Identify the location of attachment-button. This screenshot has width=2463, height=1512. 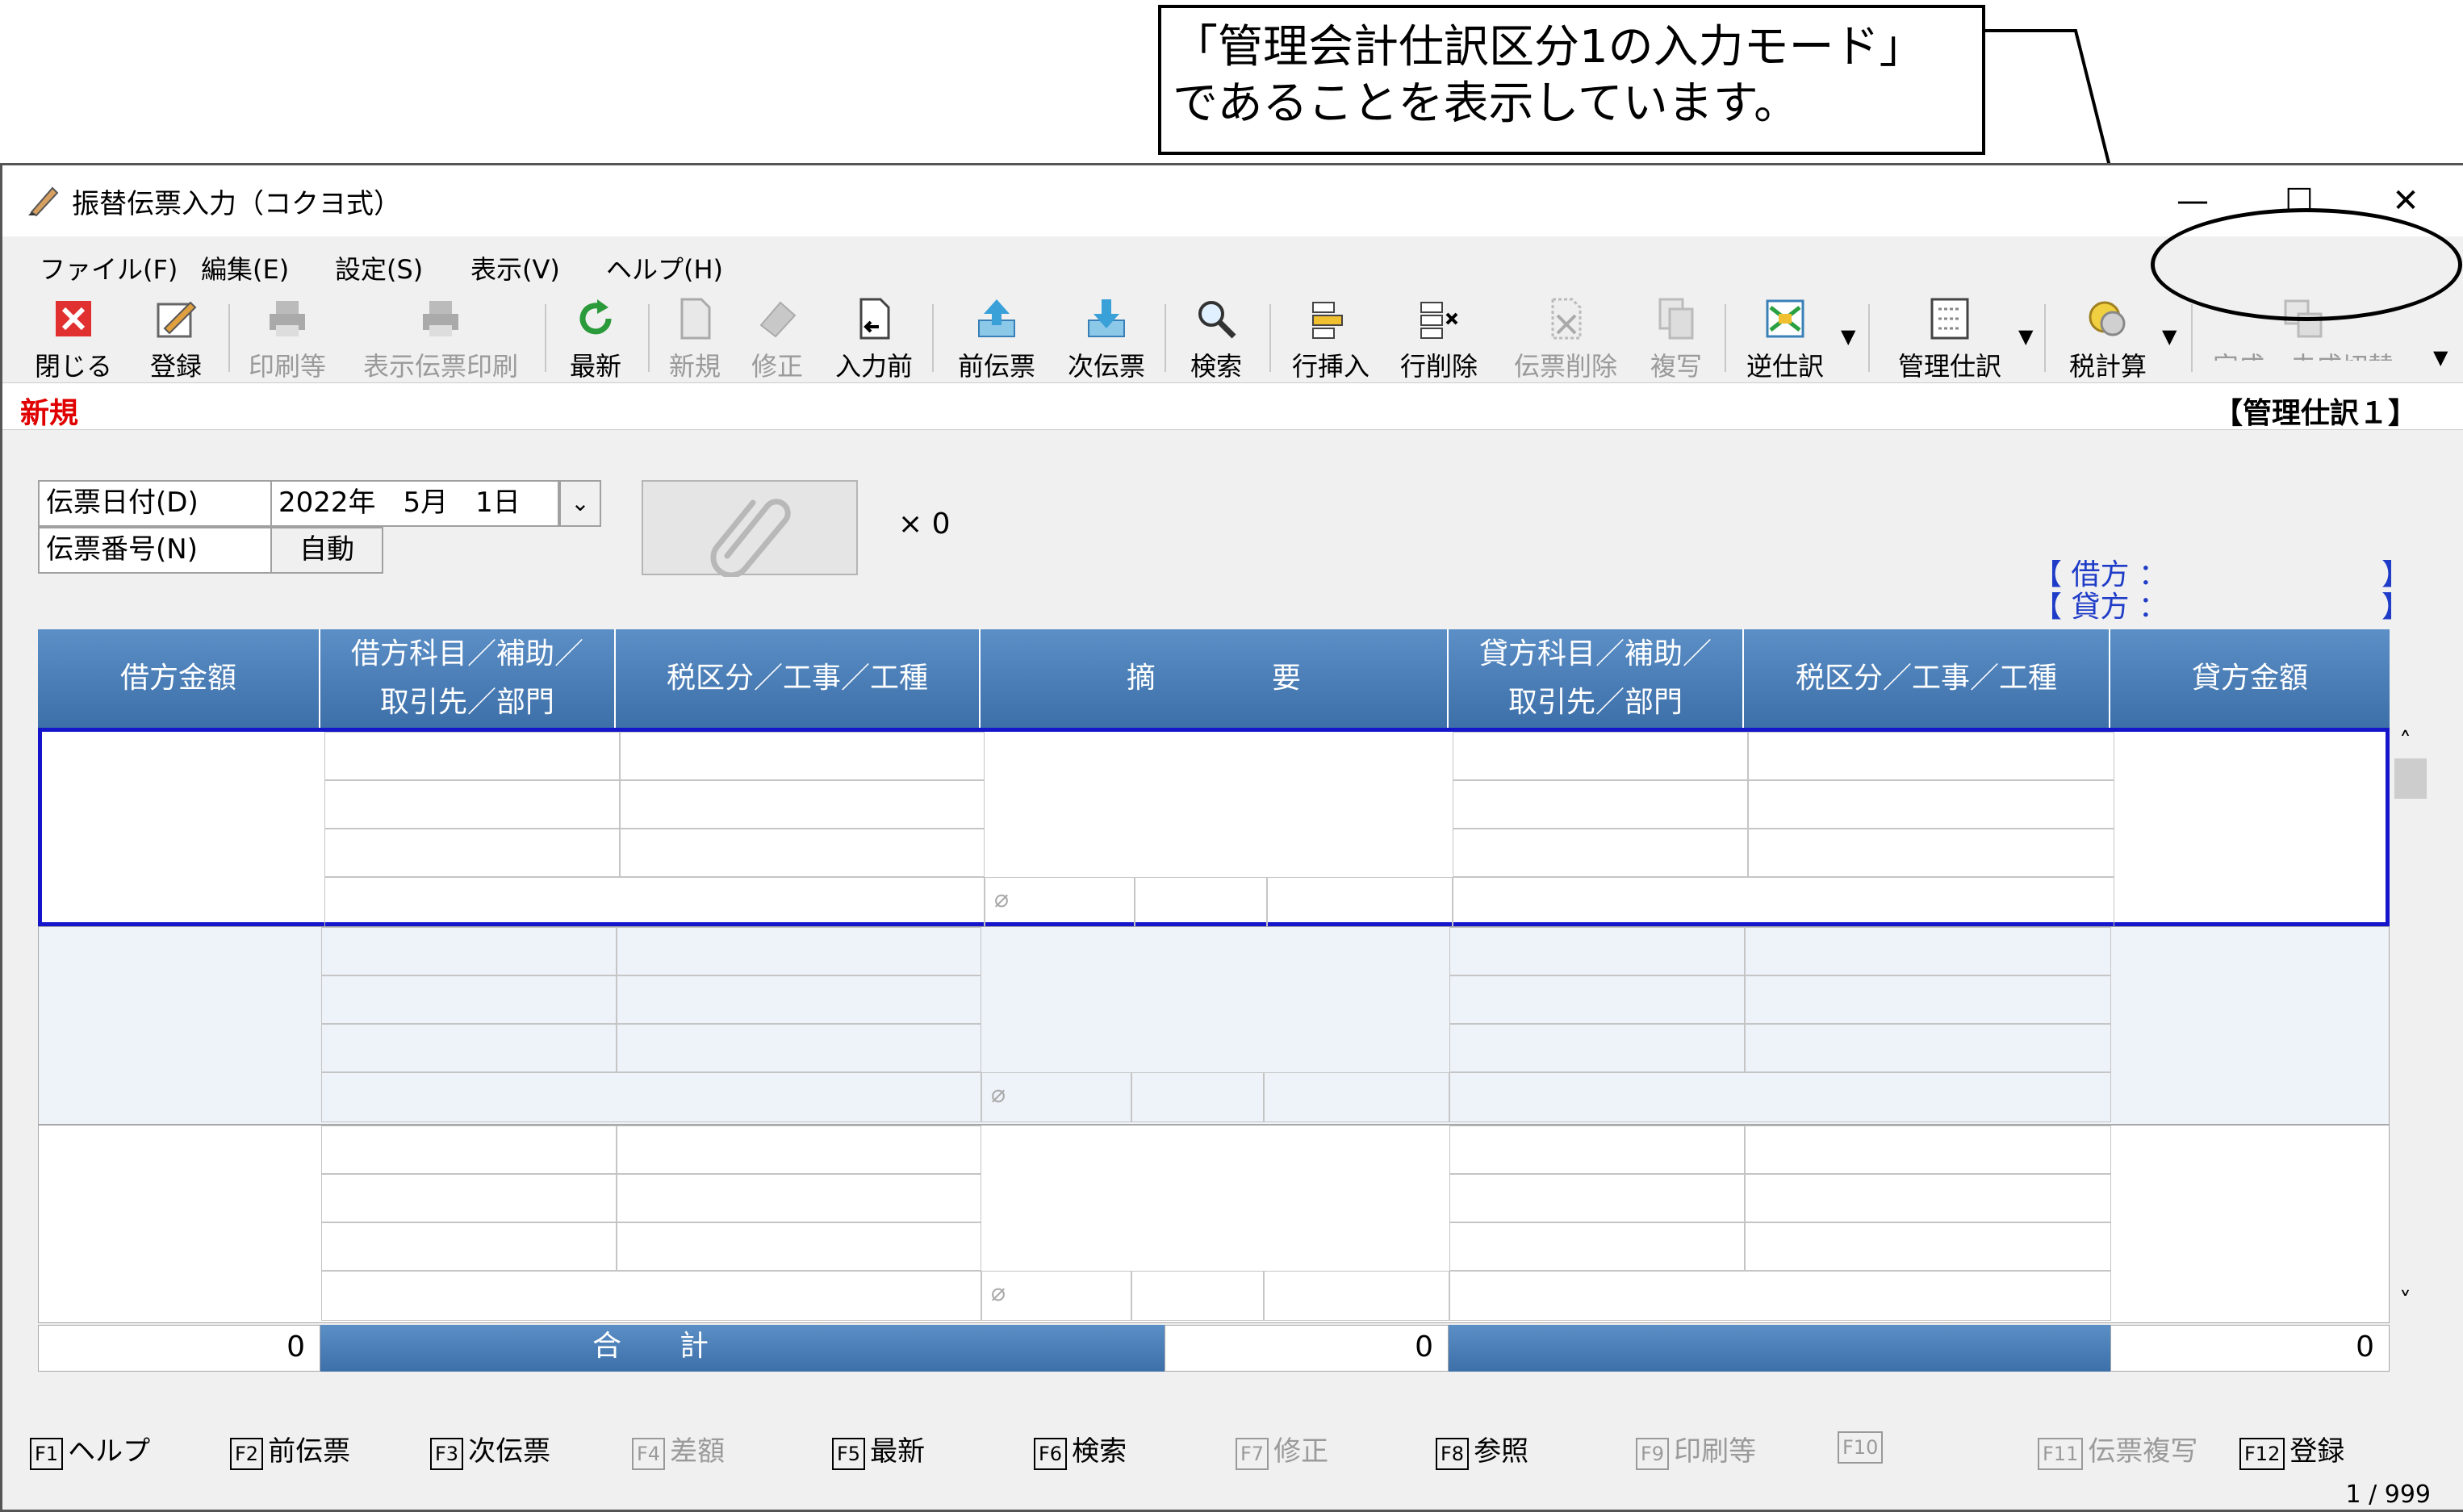
(750, 529).